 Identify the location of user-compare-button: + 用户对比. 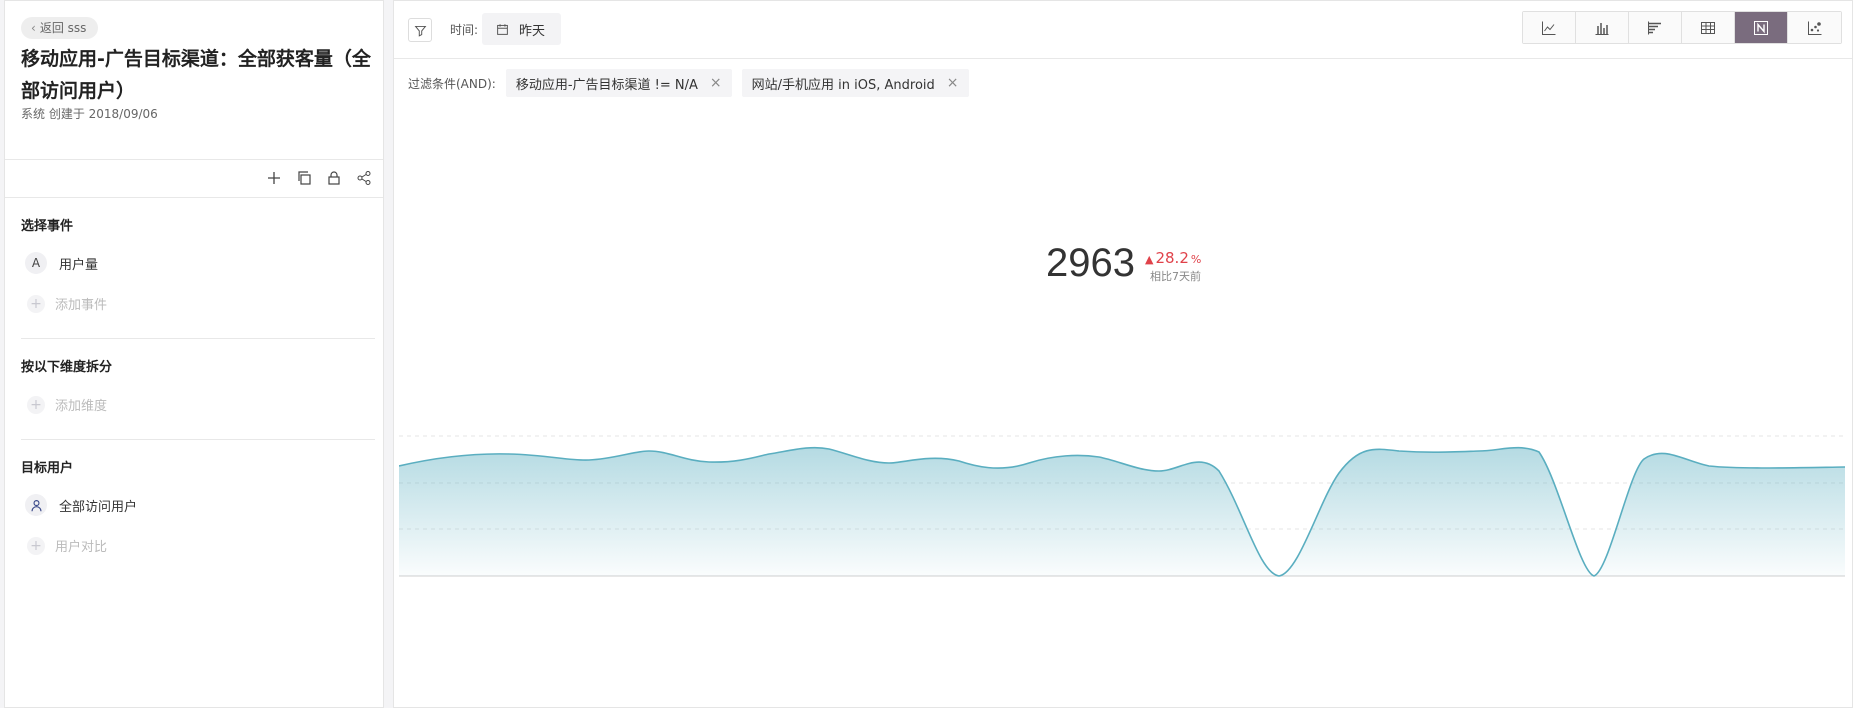
(67, 545).